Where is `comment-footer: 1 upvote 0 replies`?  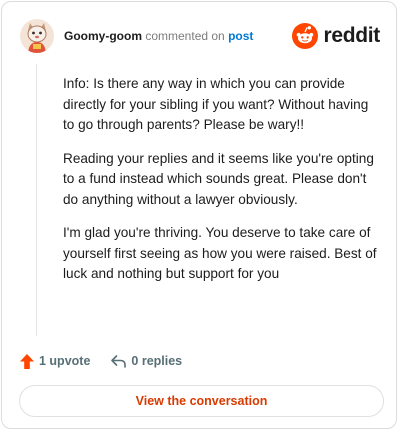
comment-footer: 1 upvote 0 replies is located at coordinates (110, 361).